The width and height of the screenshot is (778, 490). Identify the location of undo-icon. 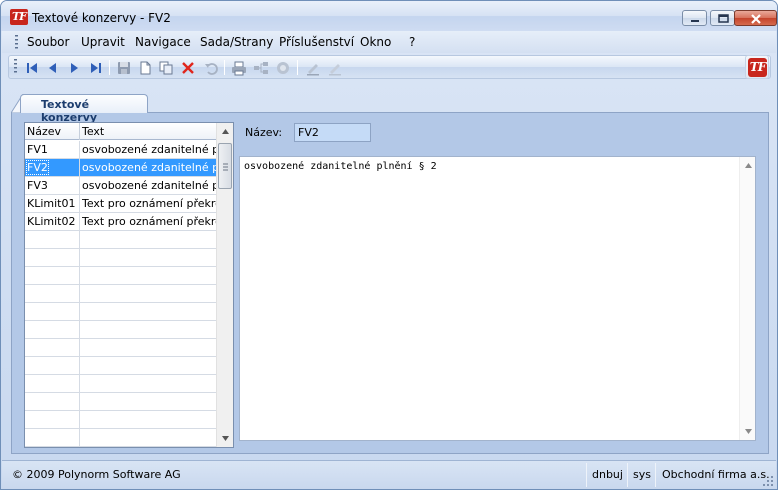
(211, 68).